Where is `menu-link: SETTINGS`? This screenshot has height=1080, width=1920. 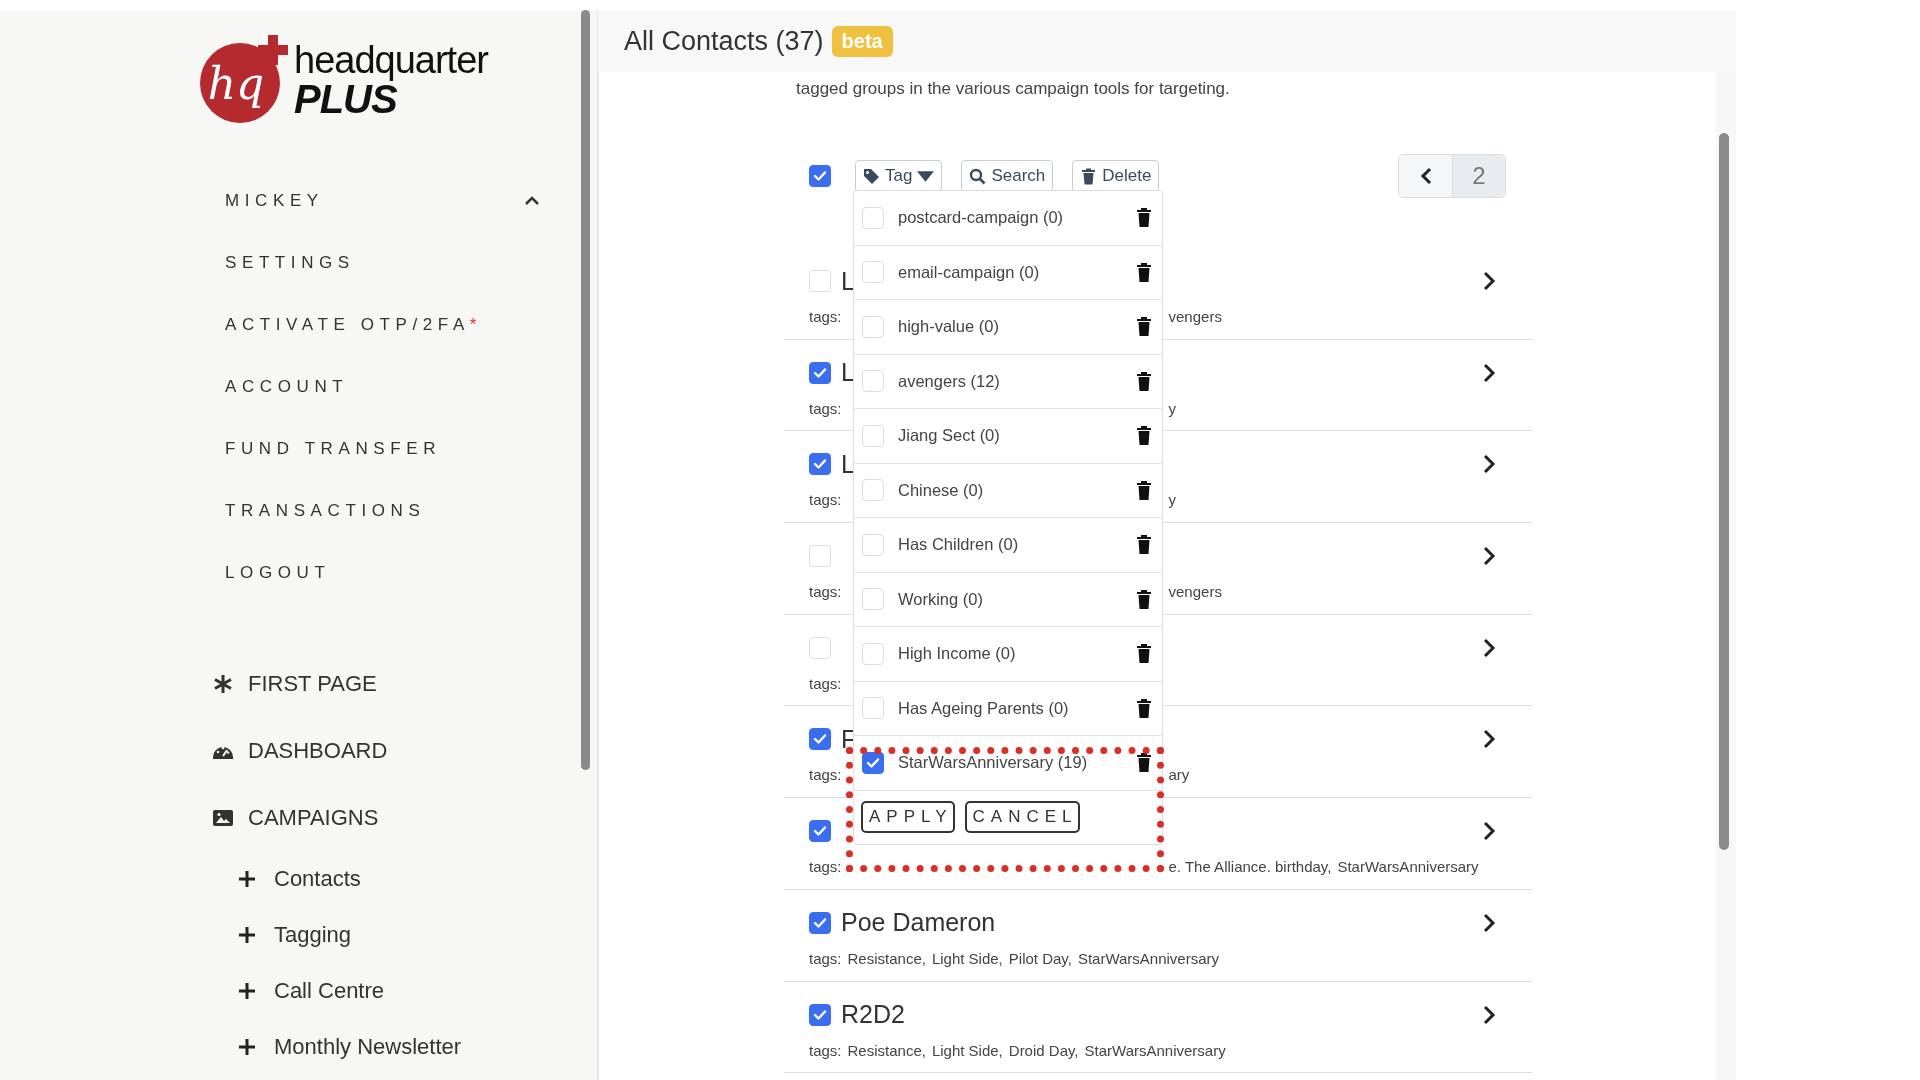 menu-link: SETTINGS is located at coordinates (290, 263).